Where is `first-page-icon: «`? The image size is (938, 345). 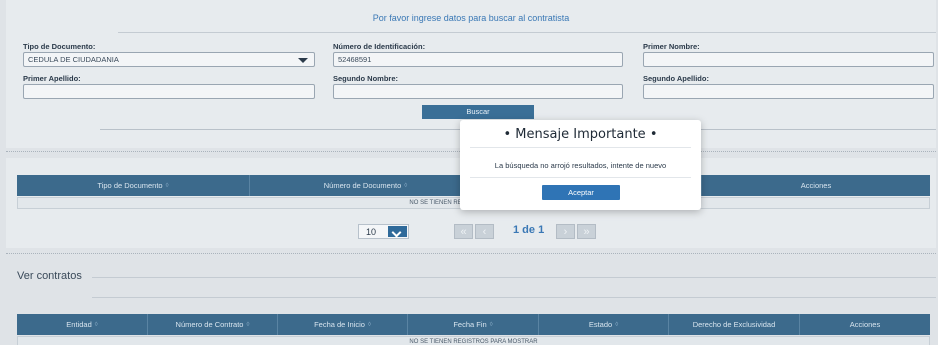
first-page-icon: « is located at coordinates (463, 231).